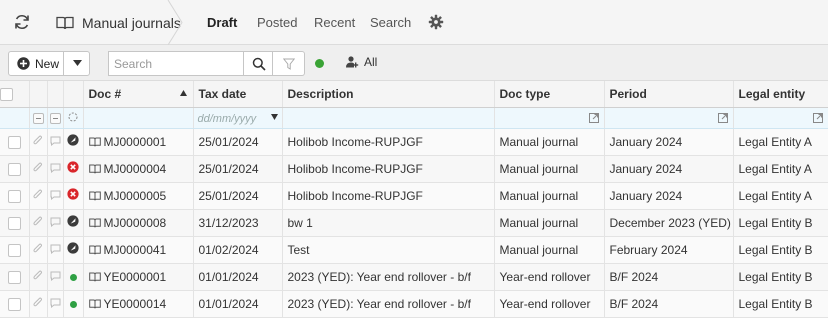 The width and height of the screenshot is (828, 326). What do you see at coordinates (138, 94) in the screenshot?
I see `column-header-doc: Doc #` at bounding box center [138, 94].